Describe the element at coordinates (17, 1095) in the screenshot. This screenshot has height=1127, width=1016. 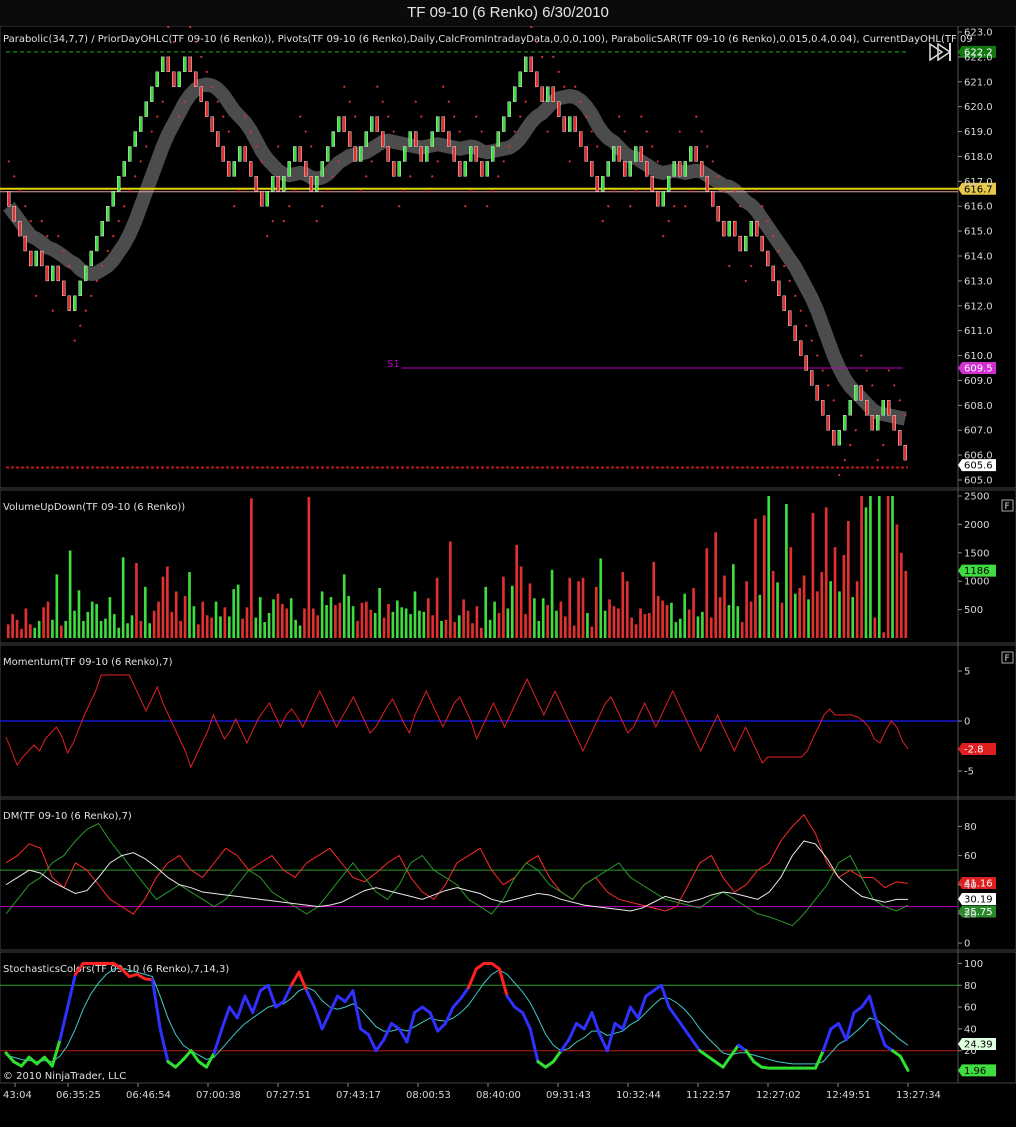
I see `time-tick-label: 43:04` at that location.